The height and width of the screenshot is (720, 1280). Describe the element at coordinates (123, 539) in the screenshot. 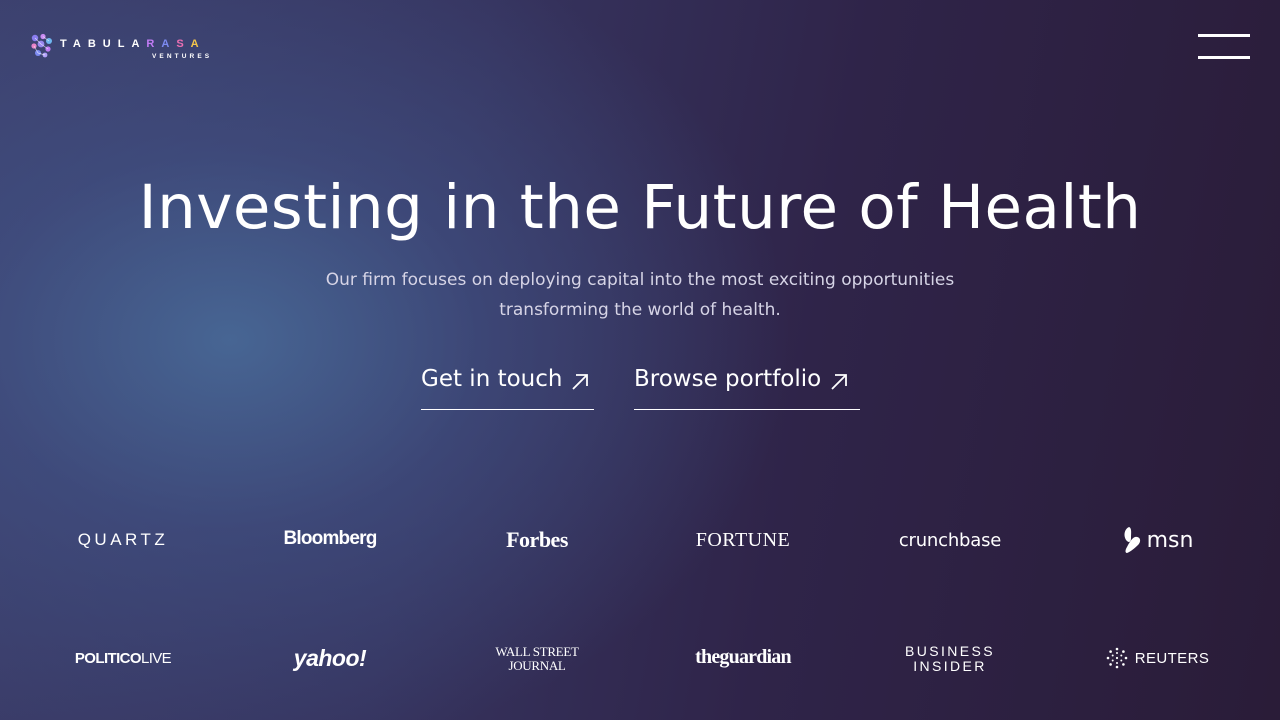

I see `press-logo-quartz: QUARTZ` at that location.